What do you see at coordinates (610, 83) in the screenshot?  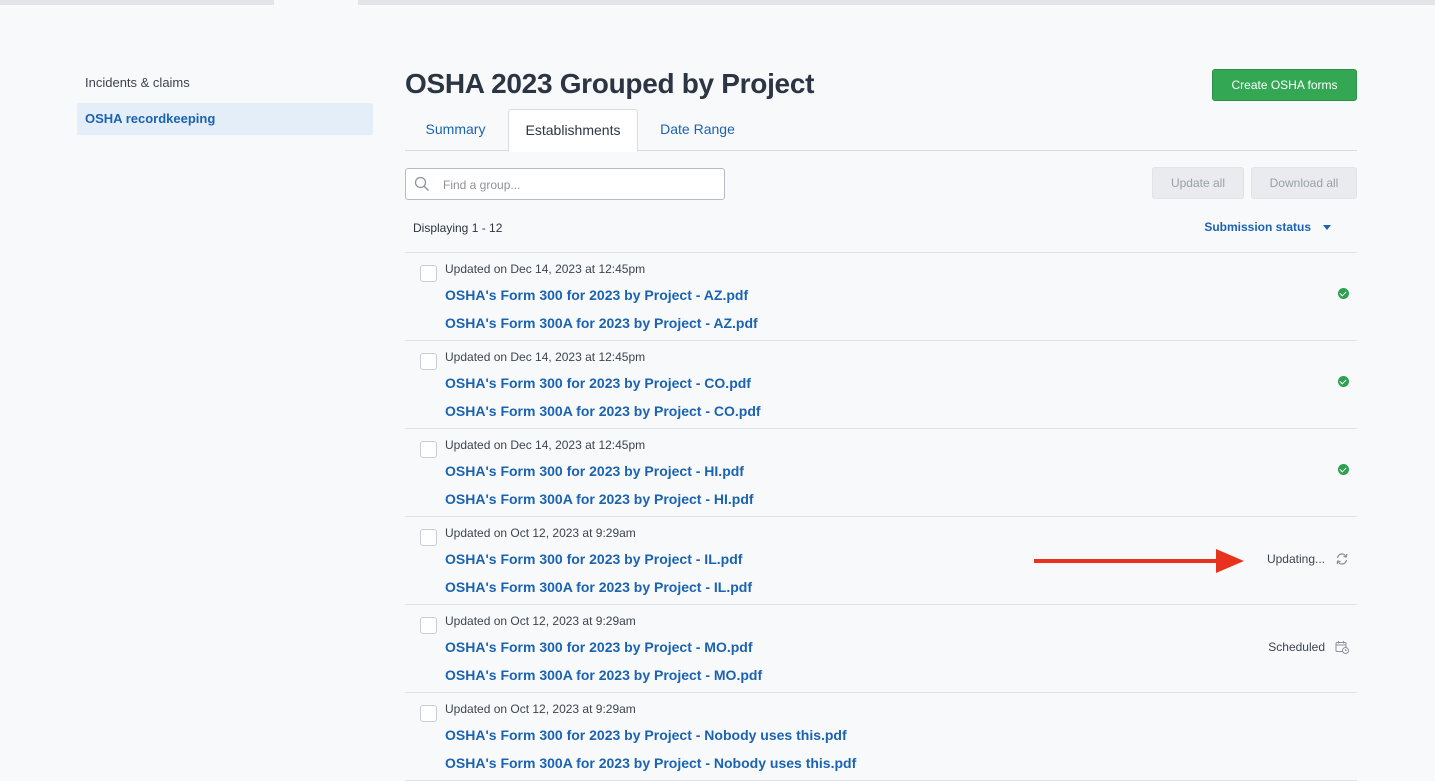 I see `page-title: OSHA 2023 Grouped by Project` at bounding box center [610, 83].